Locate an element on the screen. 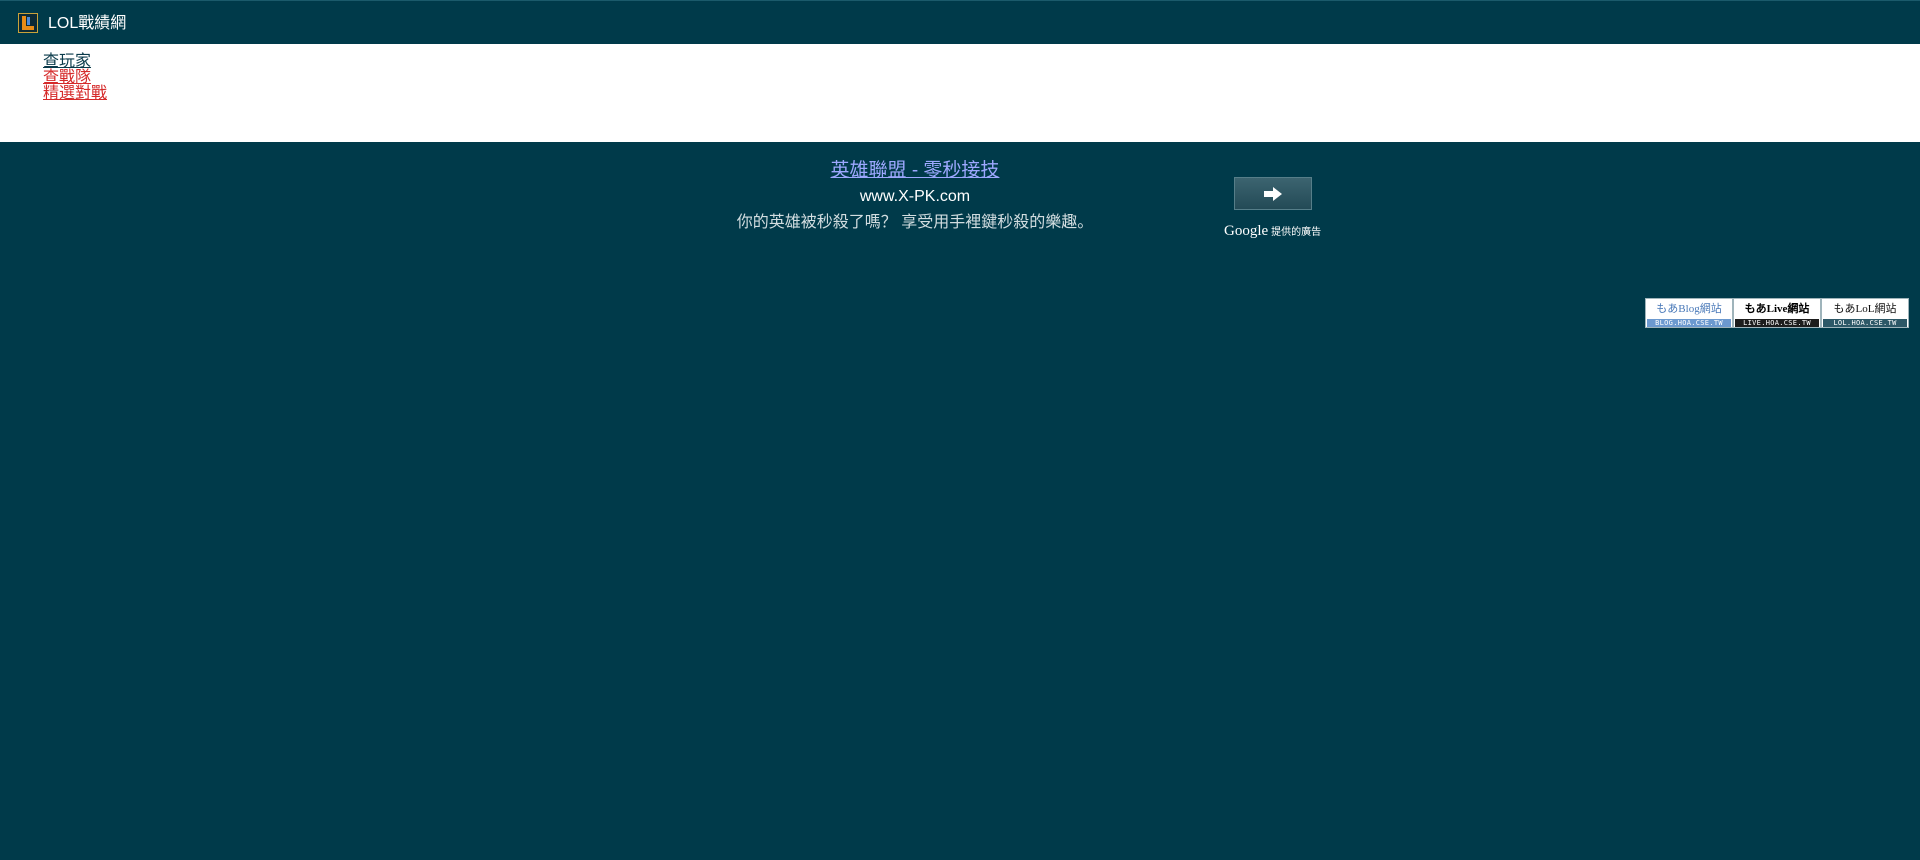  badge-live: もあLive網站 LIVE.HOA.CSE.TW is located at coordinates (1777, 313).